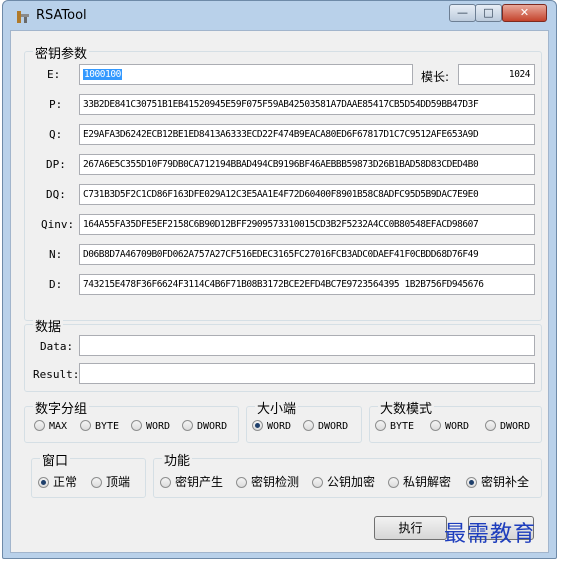  Describe the element at coordinates (277, 407) in the screenshot. I see `endian-legend: 大小端` at that location.